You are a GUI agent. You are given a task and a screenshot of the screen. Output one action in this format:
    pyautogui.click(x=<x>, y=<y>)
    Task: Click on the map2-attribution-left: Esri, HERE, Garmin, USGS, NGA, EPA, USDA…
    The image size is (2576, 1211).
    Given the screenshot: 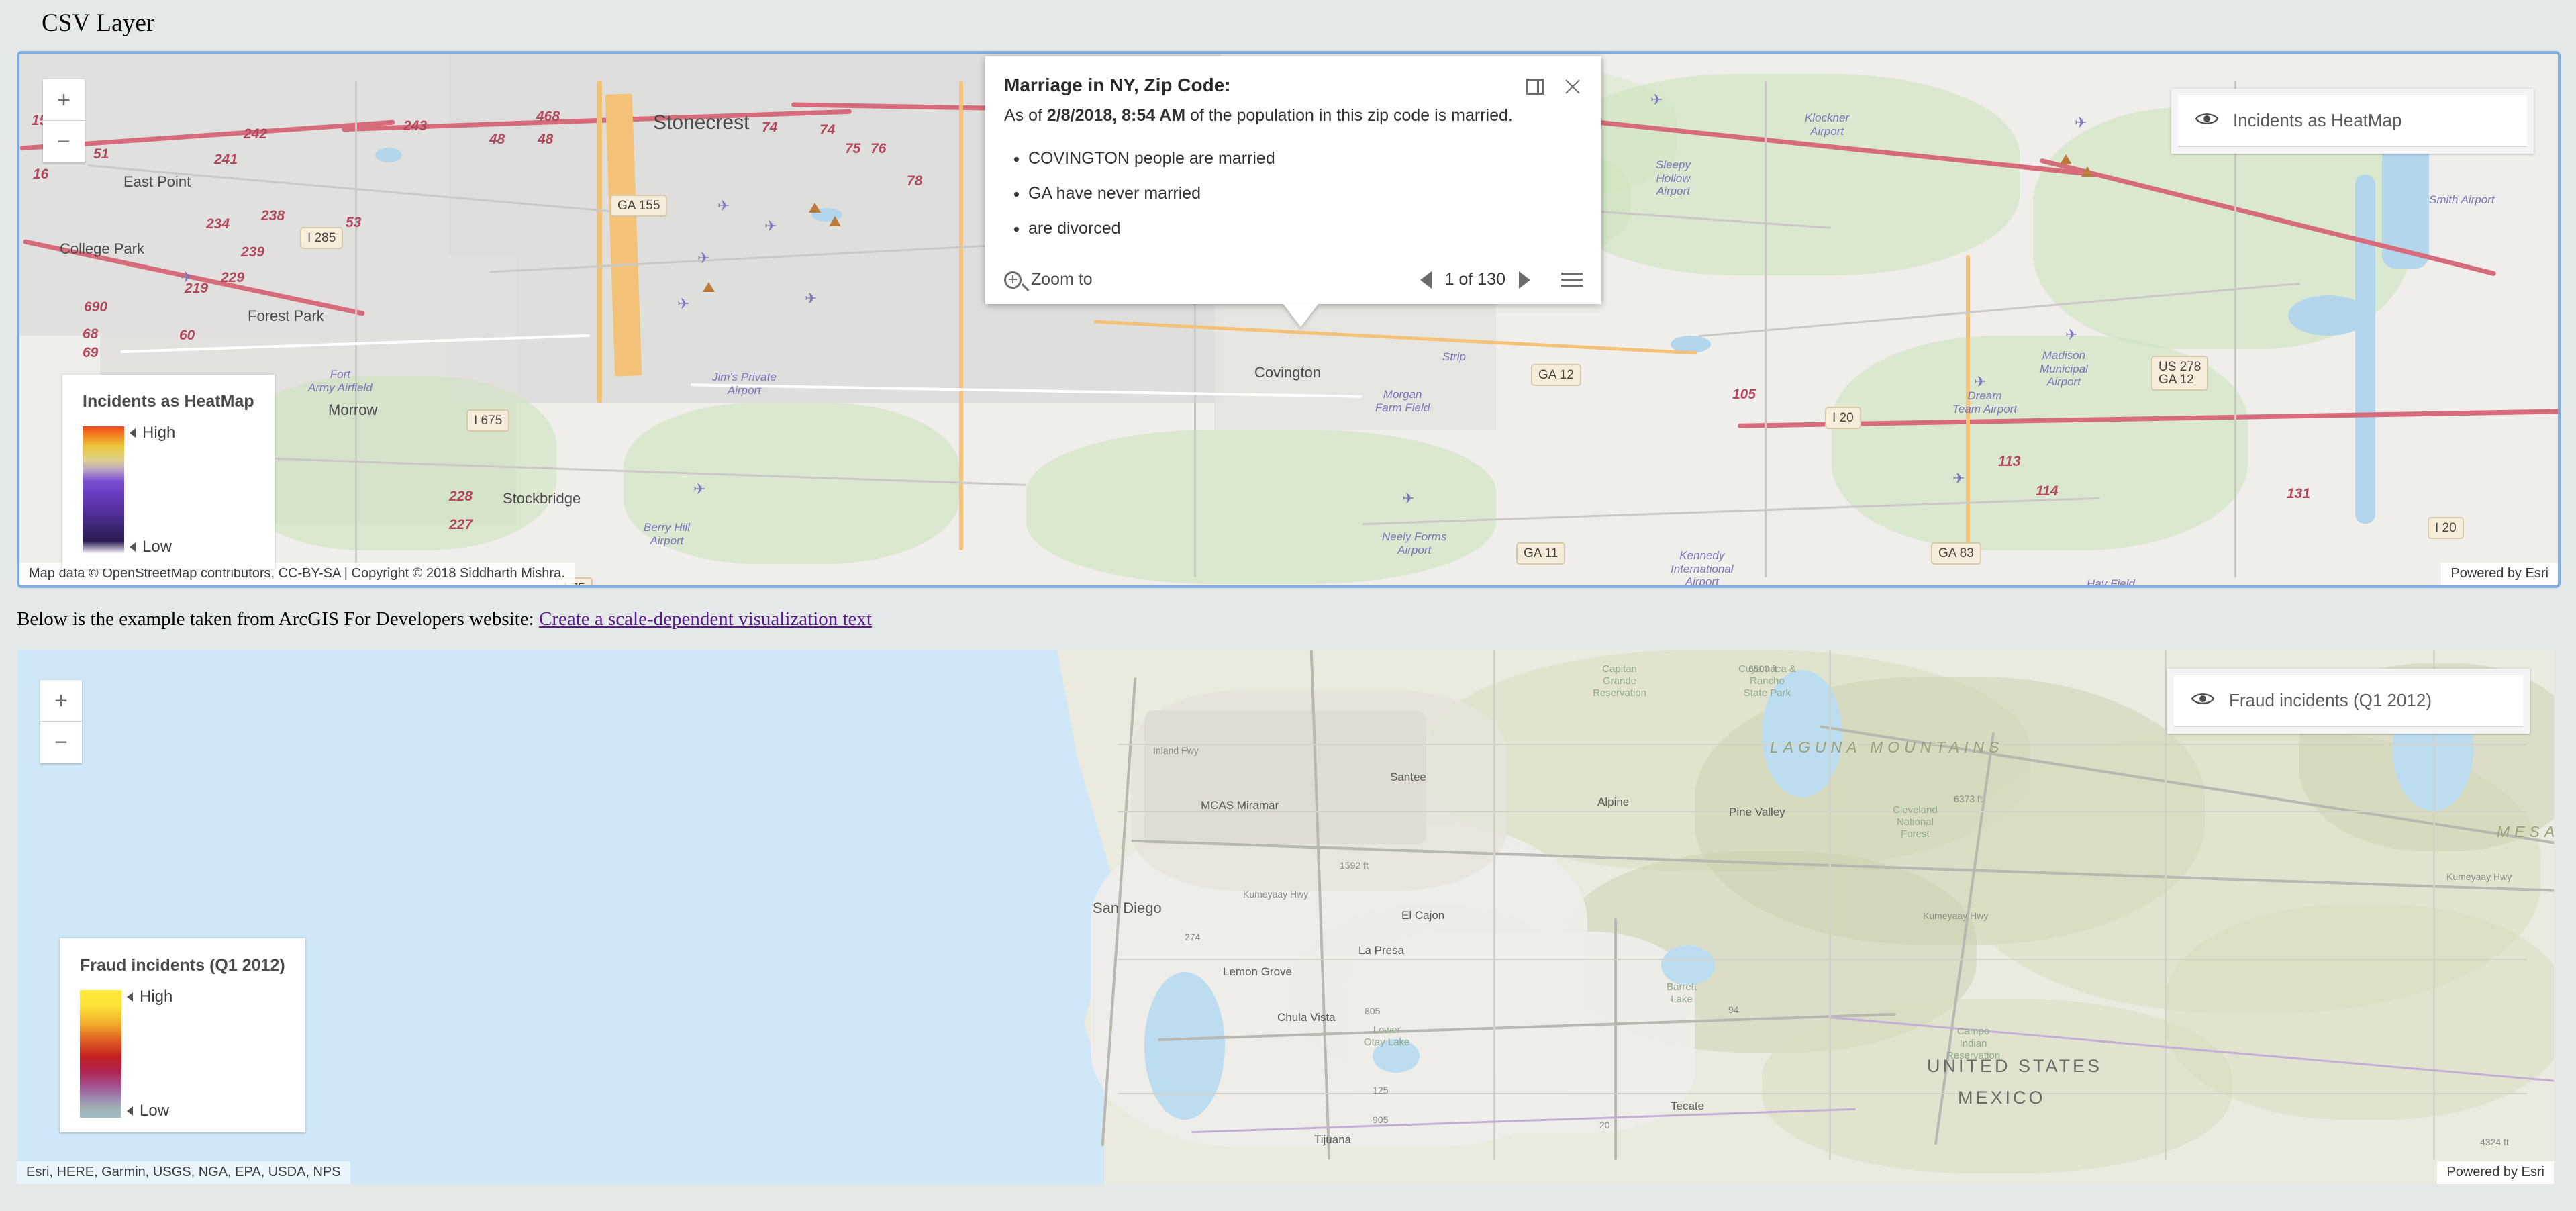 What is the action you would take?
    pyautogui.click(x=183, y=1172)
    